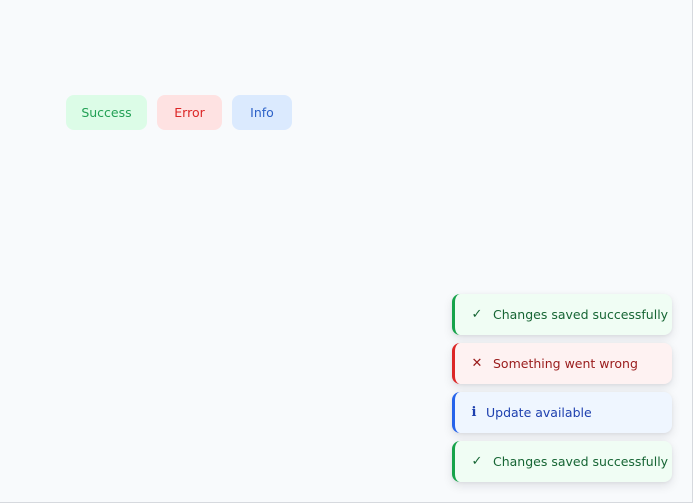 Image resolution: width=693 pixels, height=503 pixels. Describe the element at coordinates (189, 112) in the screenshot. I see `show-error-toast-button: Error` at that location.